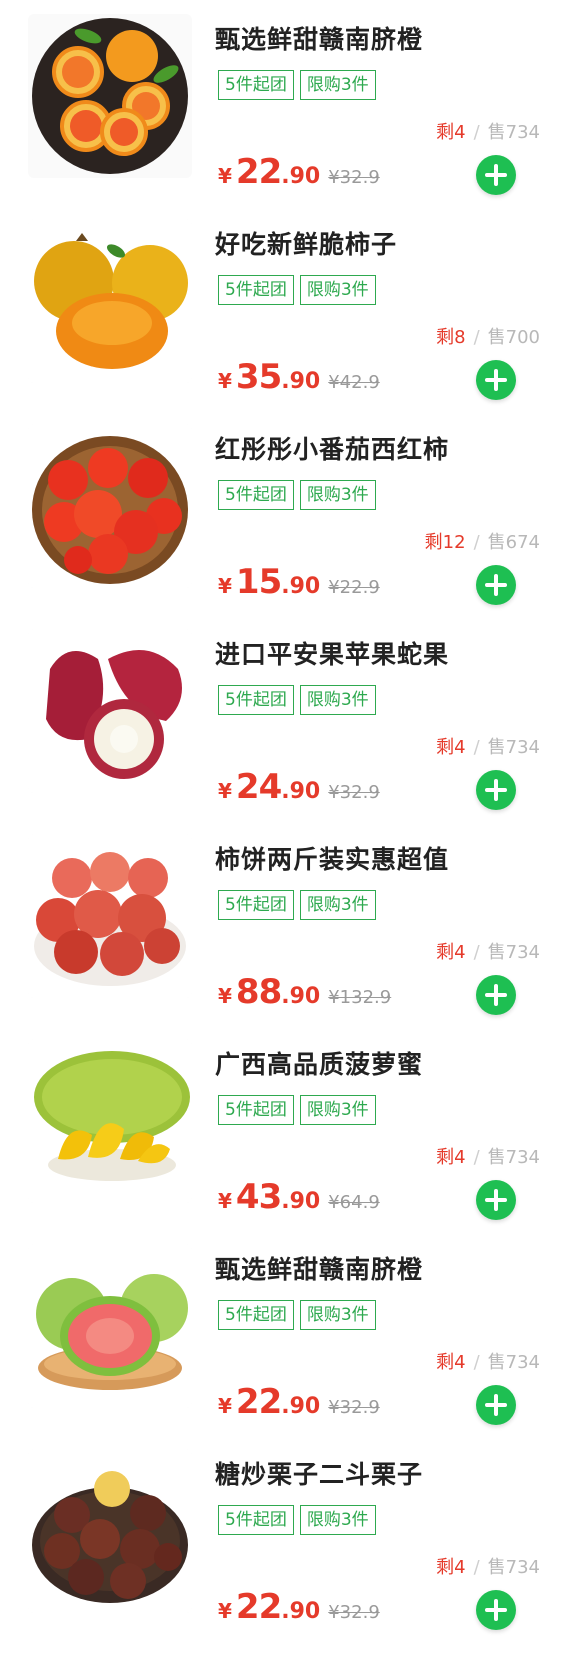 This screenshot has width=570, height=1654. I want to click on original-price: ¥64.9, so click(354, 1202).